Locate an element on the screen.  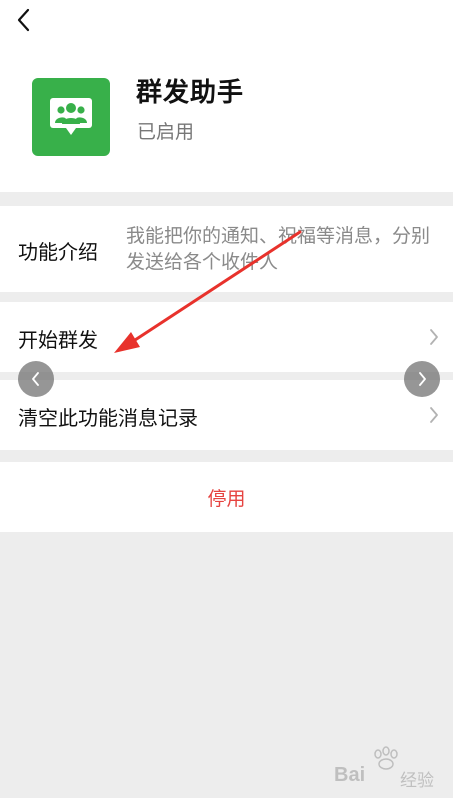
top-bar is located at coordinates (226, 22).